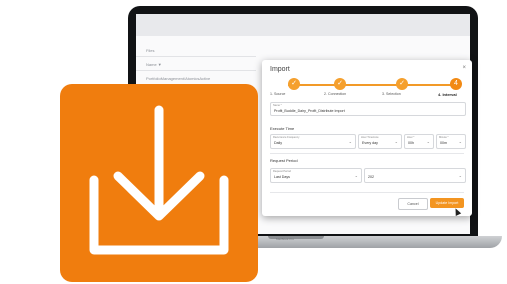 This screenshot has height=284, width=507. What do you see at coordinates (313, 141) in the screenshot?
I see `frequency-select: Recurrence Frequency Daily ⌄` at bounding box center [313, 141].